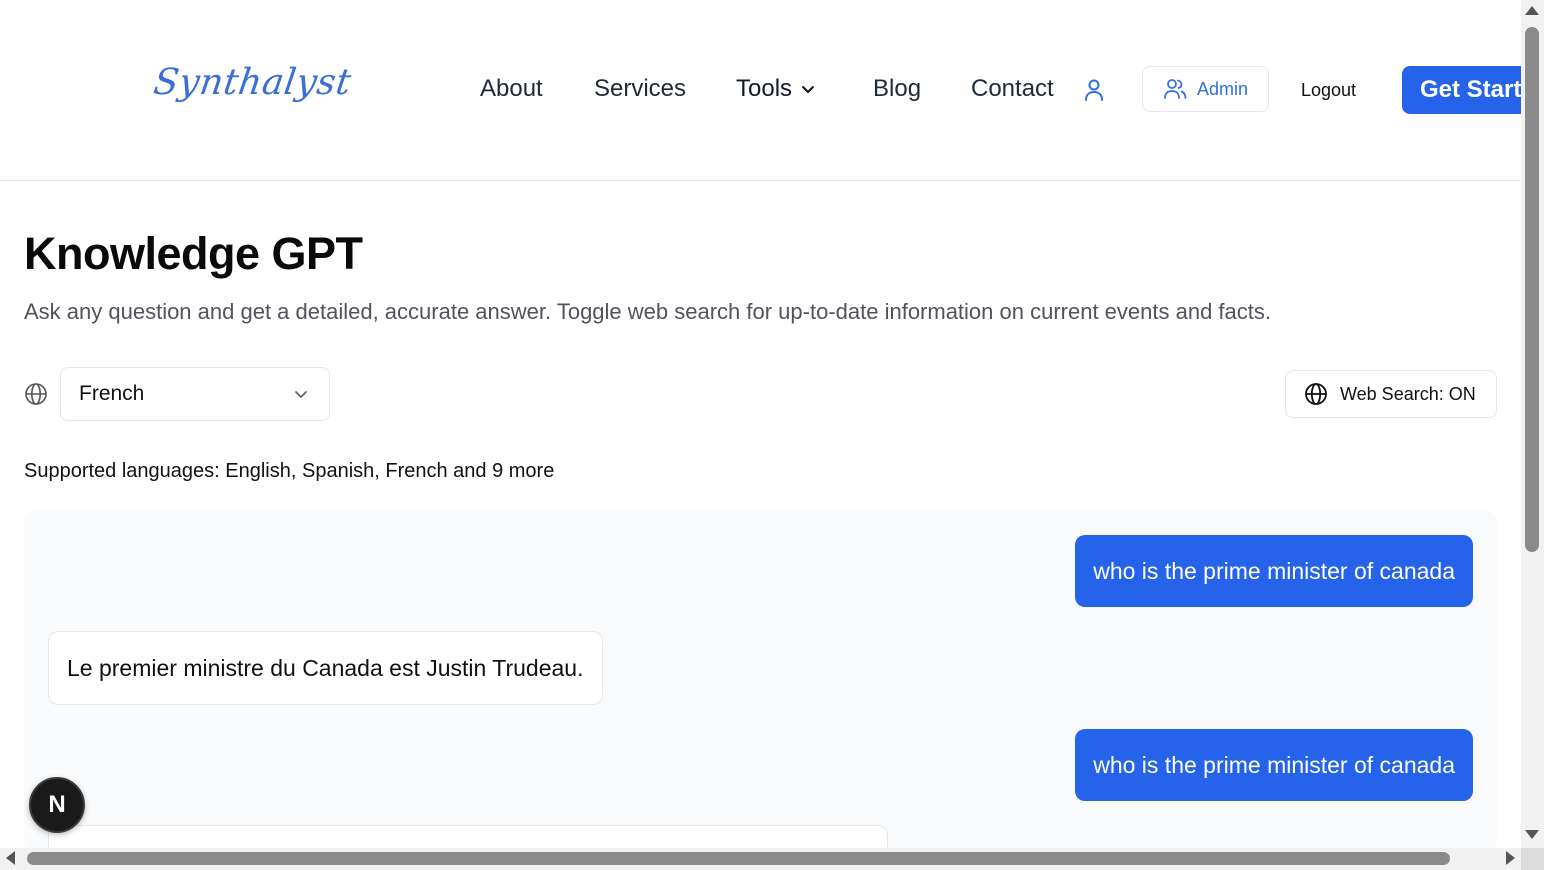  Describe the element at coordinates (1461, 90) in the screenshot. I see `get-started-button: Get Started` at that location.